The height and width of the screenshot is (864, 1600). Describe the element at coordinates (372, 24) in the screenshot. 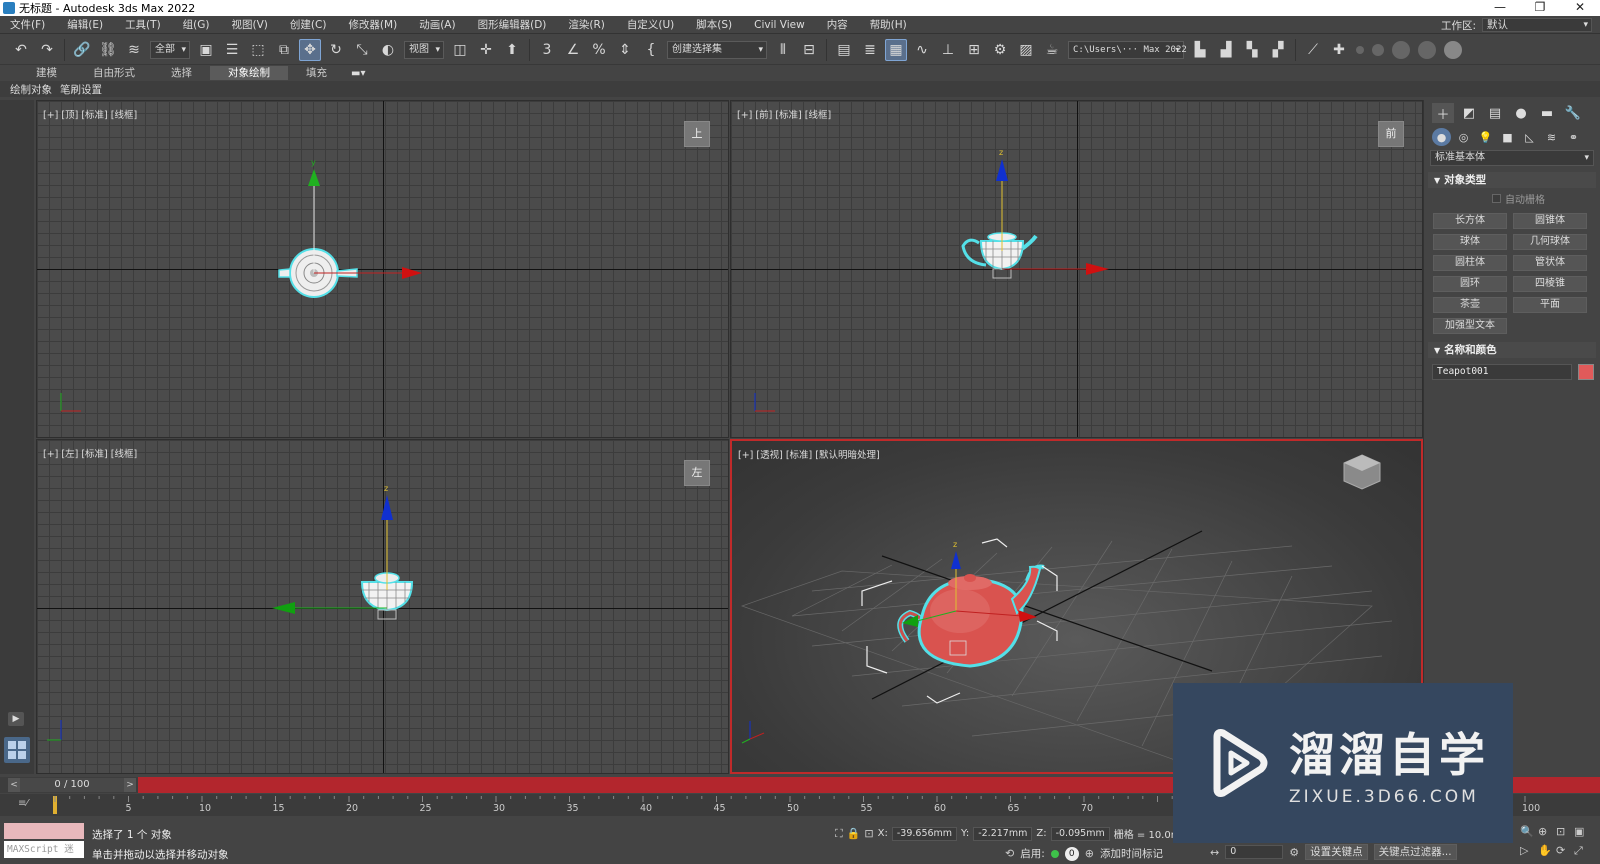

I see `menu-modifiers: 修改器(M)` at that location.